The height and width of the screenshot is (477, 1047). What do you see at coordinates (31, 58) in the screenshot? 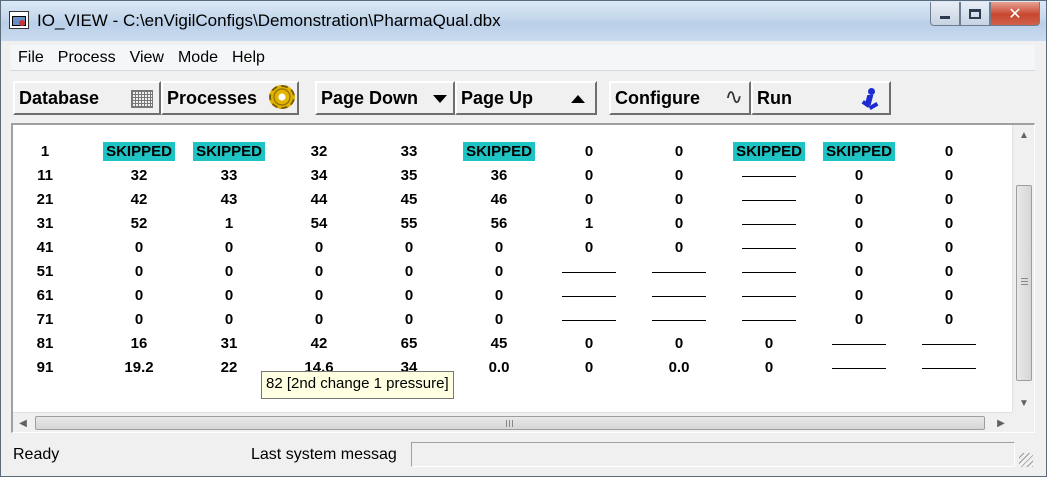
I see `menu-file: File` at bounding box center [31, 58].